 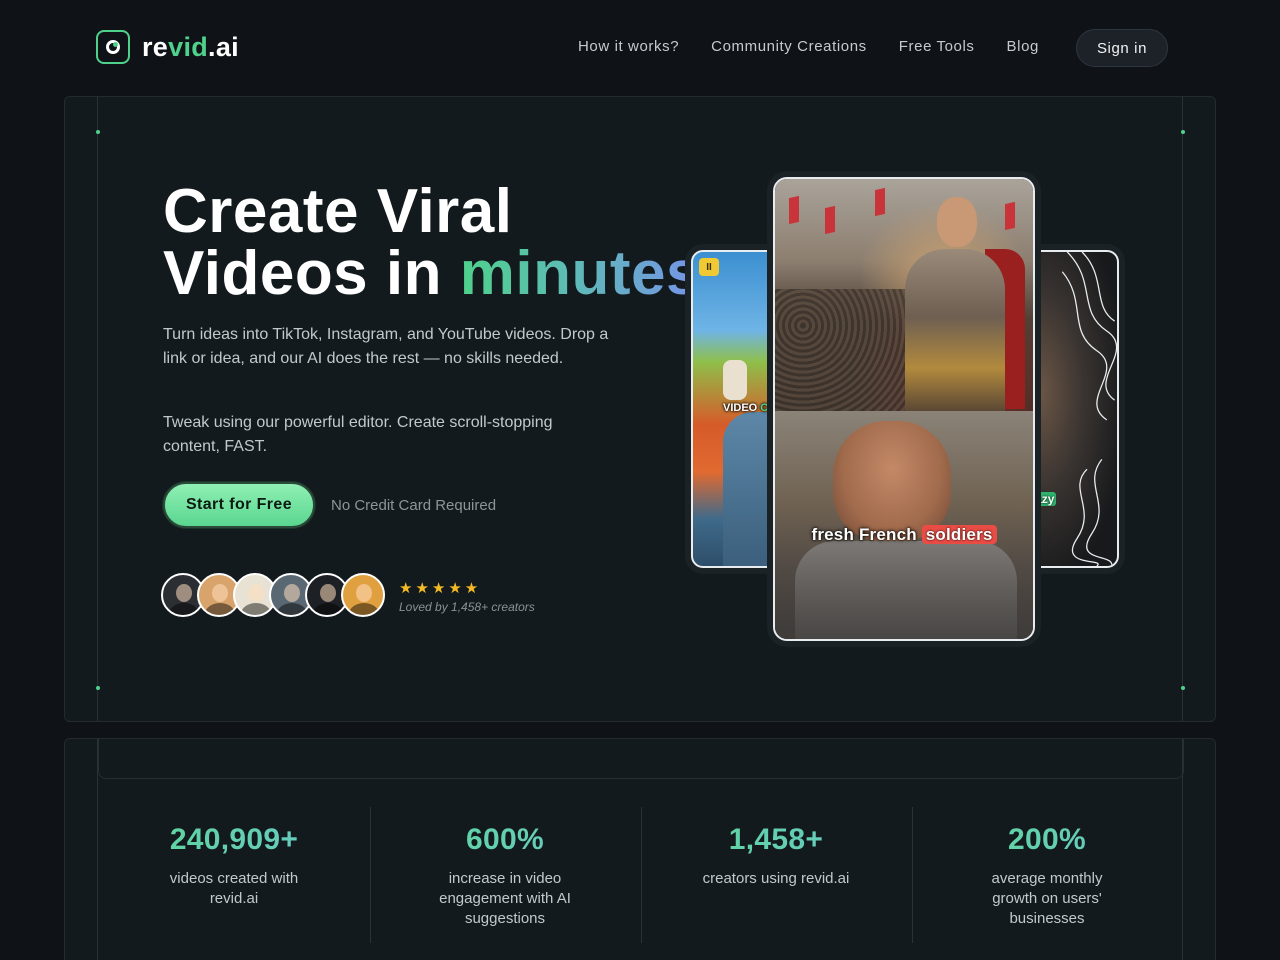 What do you see at coordinates (505, 840) in the screenshot?
I see `stat-value: 600%` at bounding box center [505, 840].